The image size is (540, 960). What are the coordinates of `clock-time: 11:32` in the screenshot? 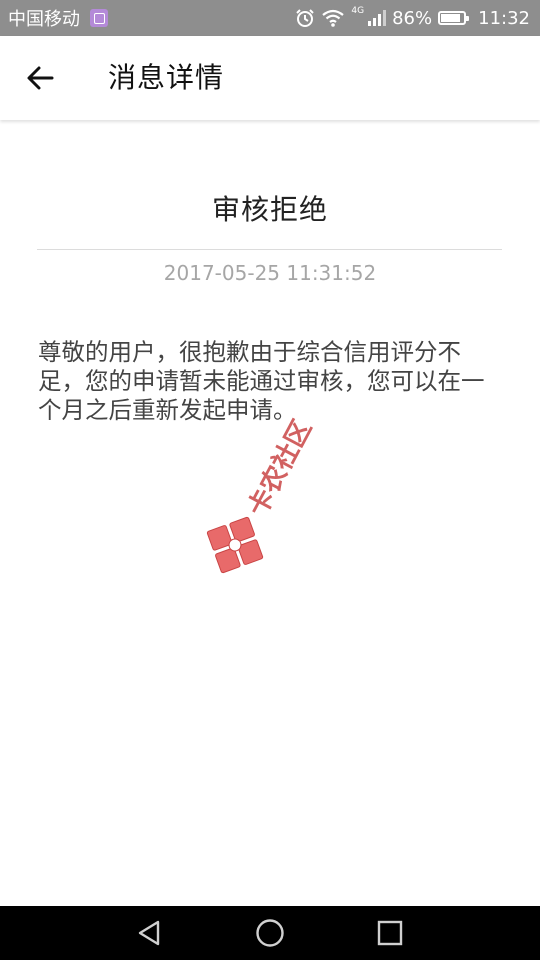 It's located at (504, 18).